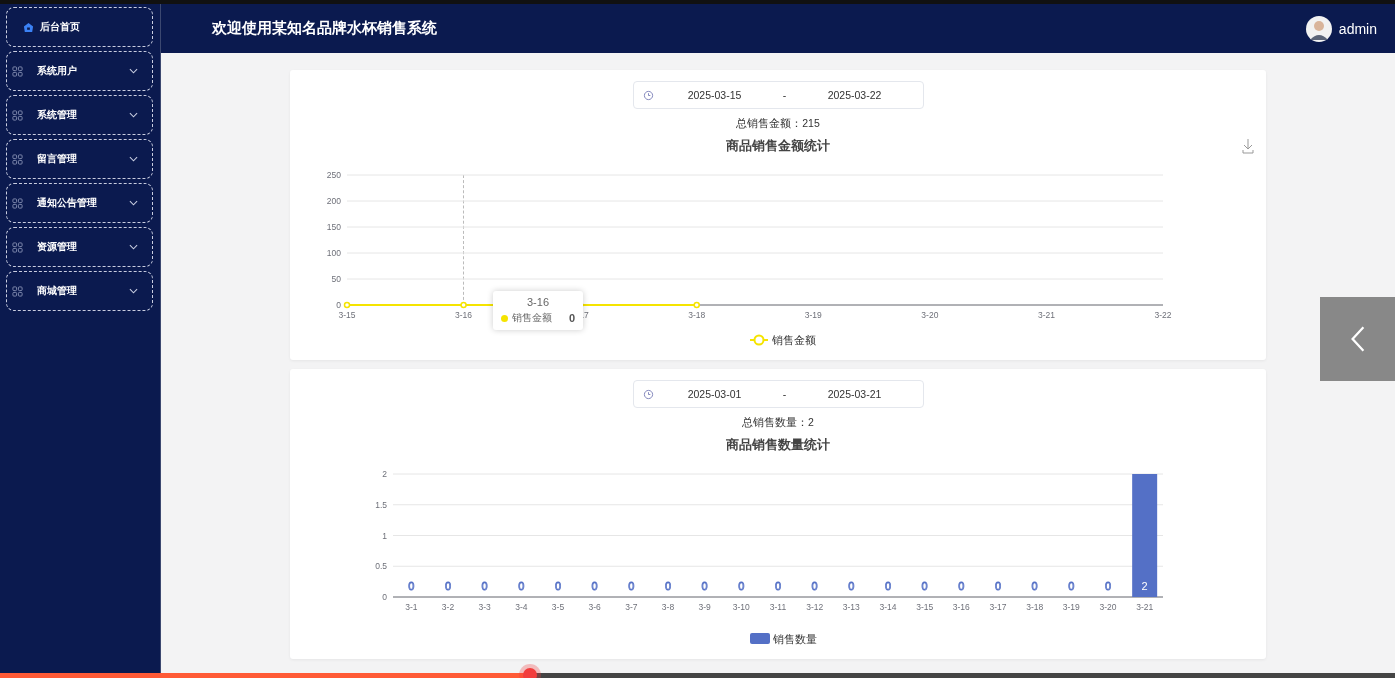  What do you see at coordinates (333, 201) in the screenshot?
I see `y-tick-label: 200` at bounding box center [333, 201].